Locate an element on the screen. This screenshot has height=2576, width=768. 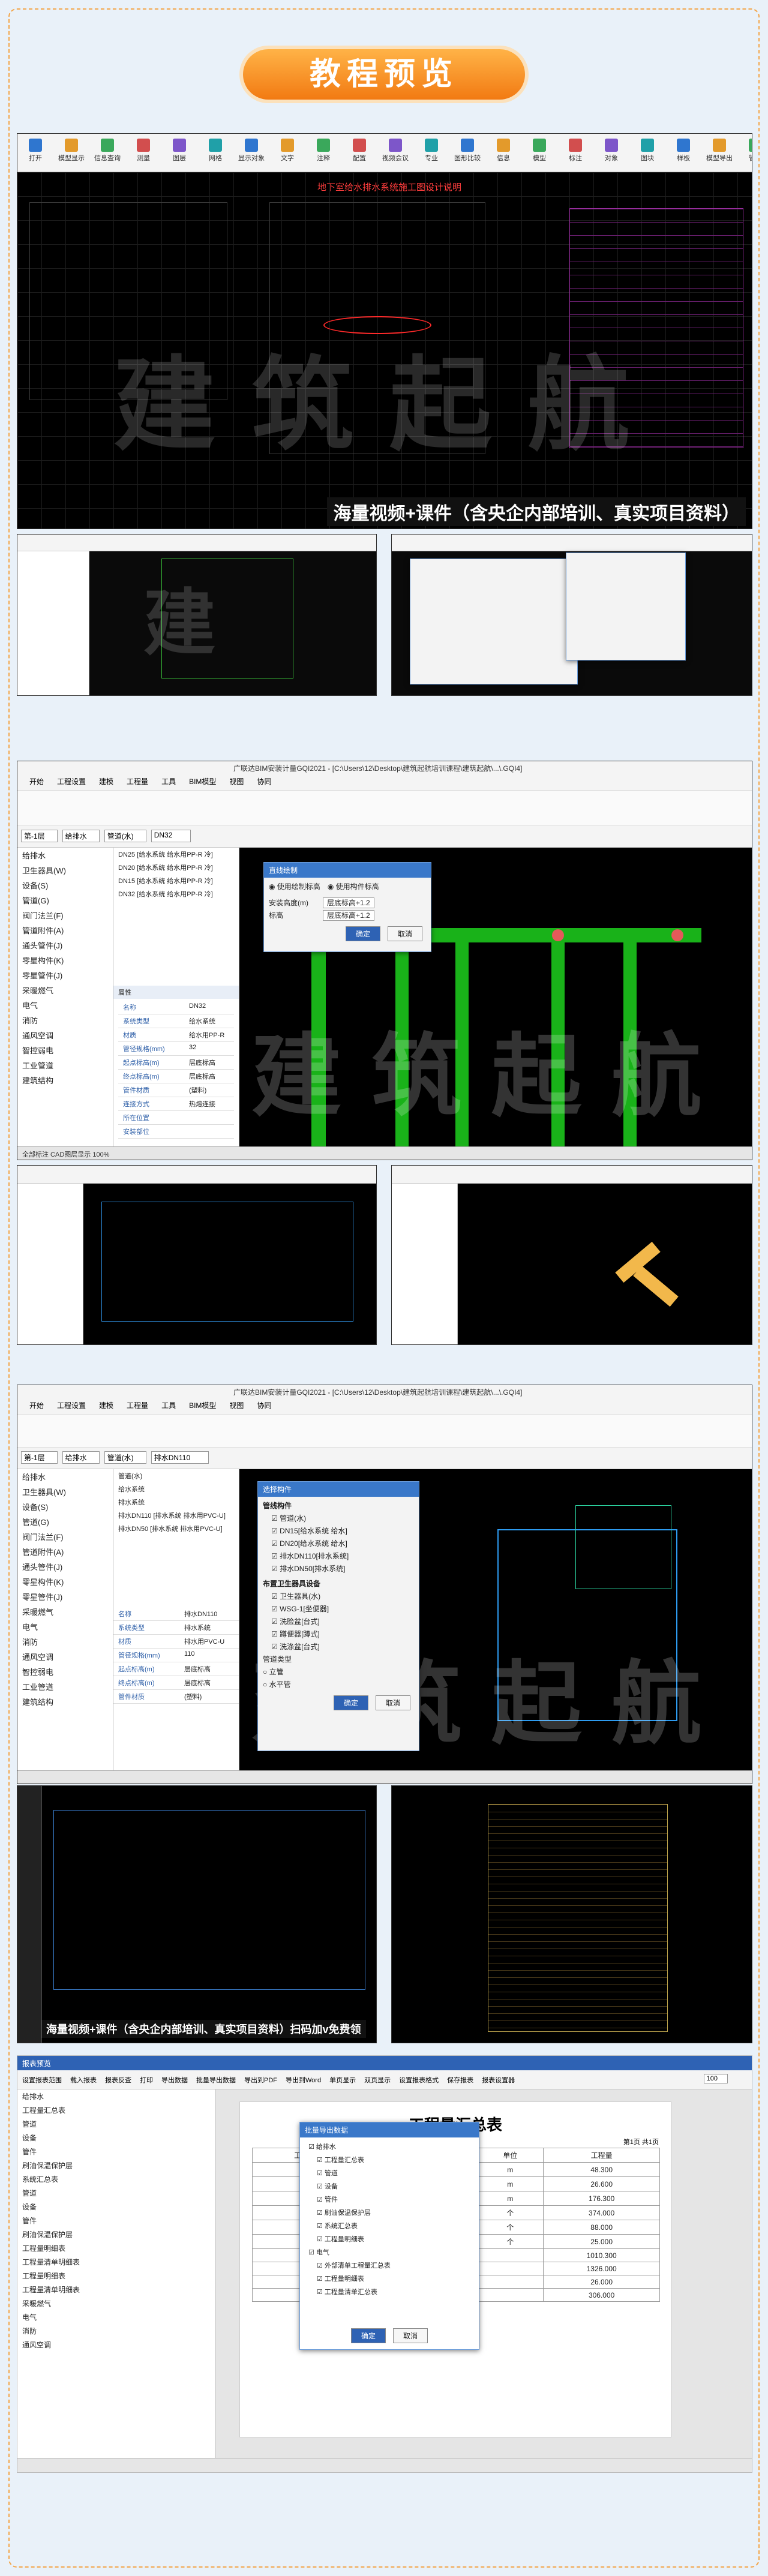
property-row: 系统类型 排水系统 is located at coordinates (176, 1628).